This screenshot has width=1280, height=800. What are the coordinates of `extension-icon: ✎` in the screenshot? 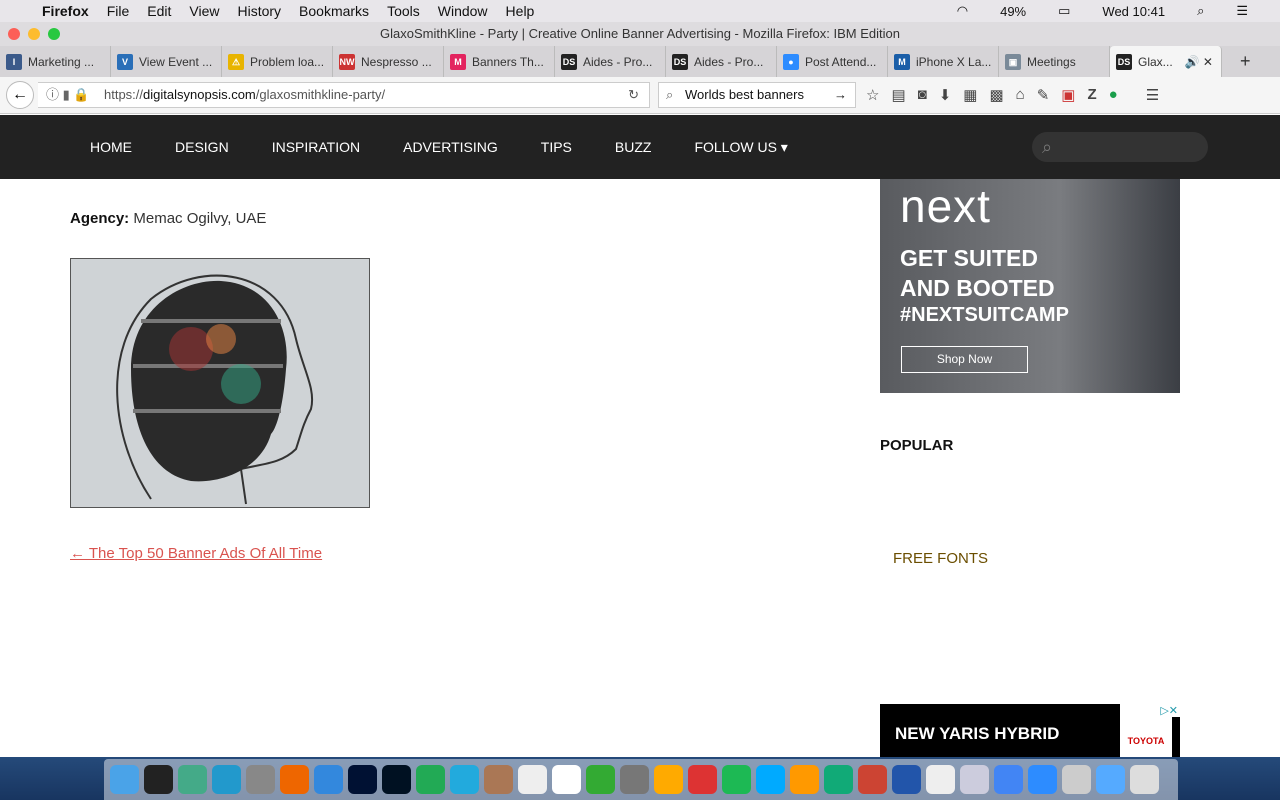 It's located at (1043, 95).